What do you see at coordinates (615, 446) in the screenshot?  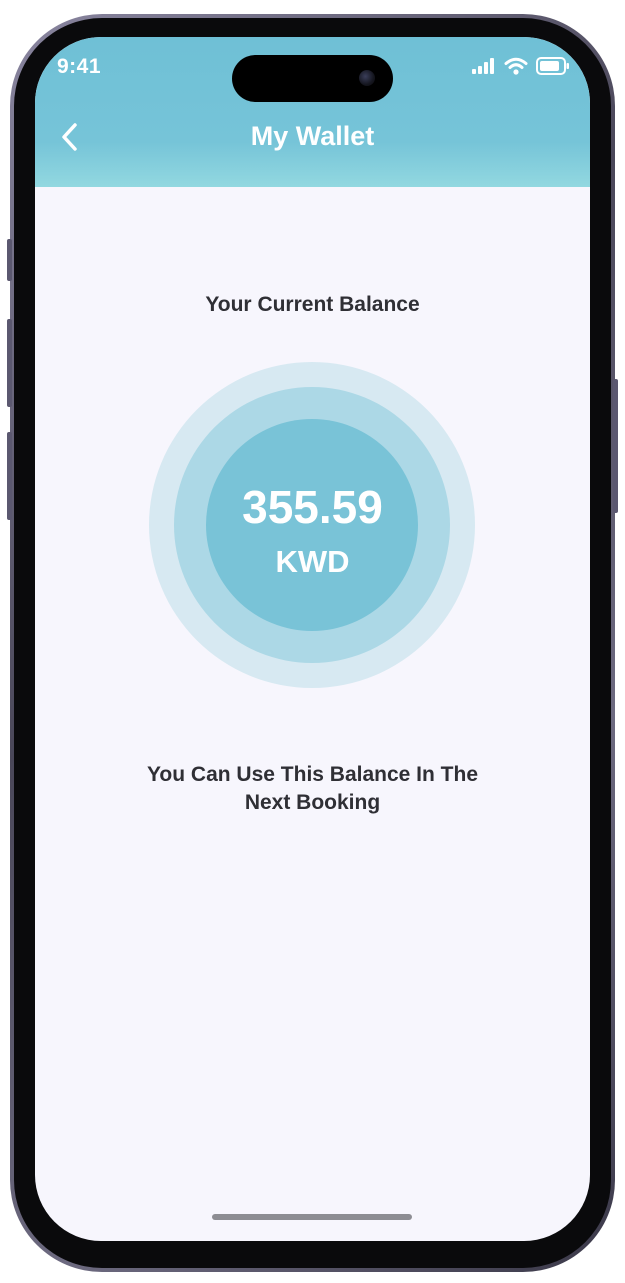 I see `side-button-power` at bounding box center [615, 446].